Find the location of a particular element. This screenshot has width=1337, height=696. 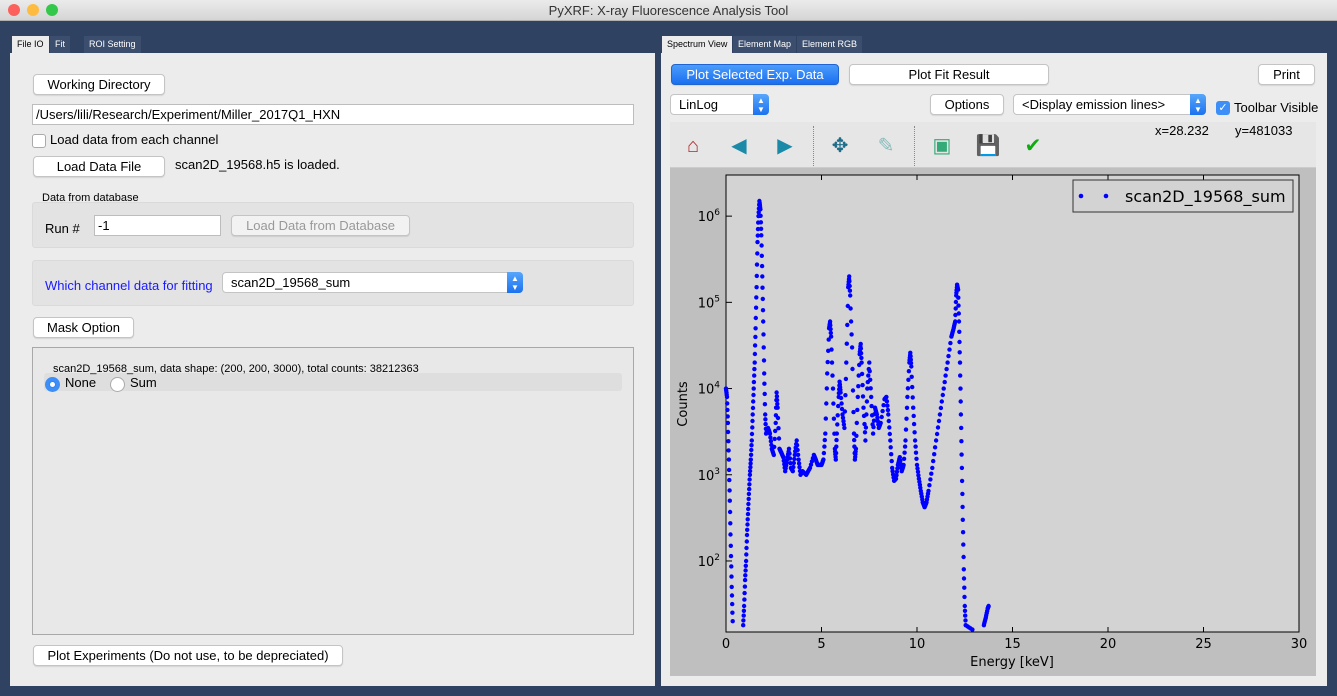

run-number-field: -1 is located at coordinates (157, 225).